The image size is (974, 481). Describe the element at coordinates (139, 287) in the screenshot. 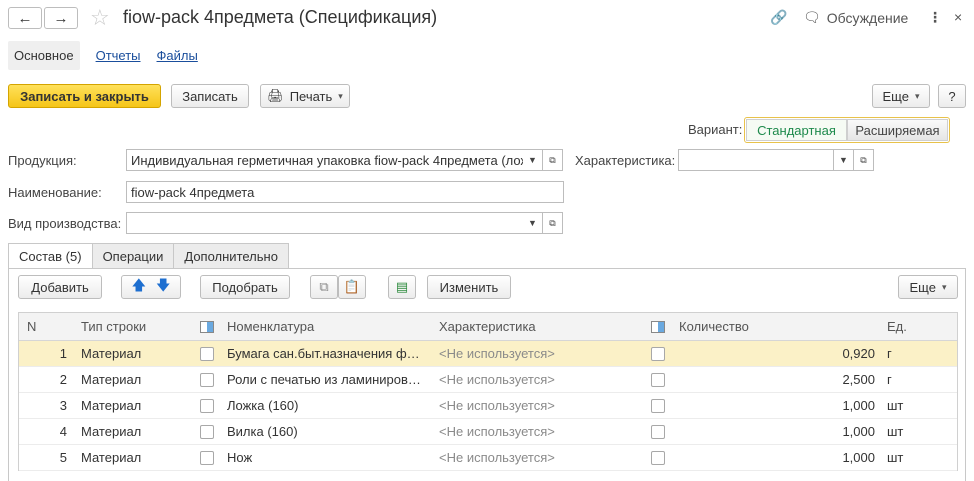

I see `arrow-up-icon: 🡅` at that location.